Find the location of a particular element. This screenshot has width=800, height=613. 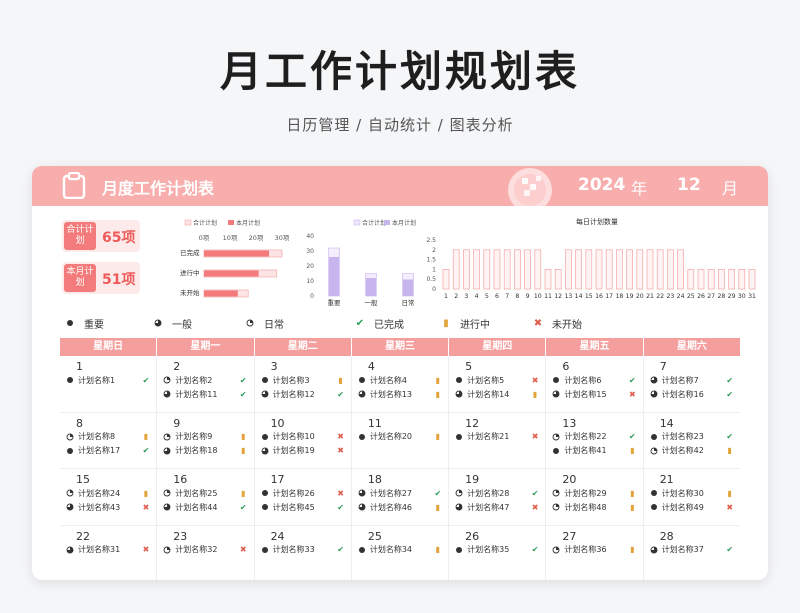

task-item: 计划名称8 ▮ is located at coordinates (108, 437).